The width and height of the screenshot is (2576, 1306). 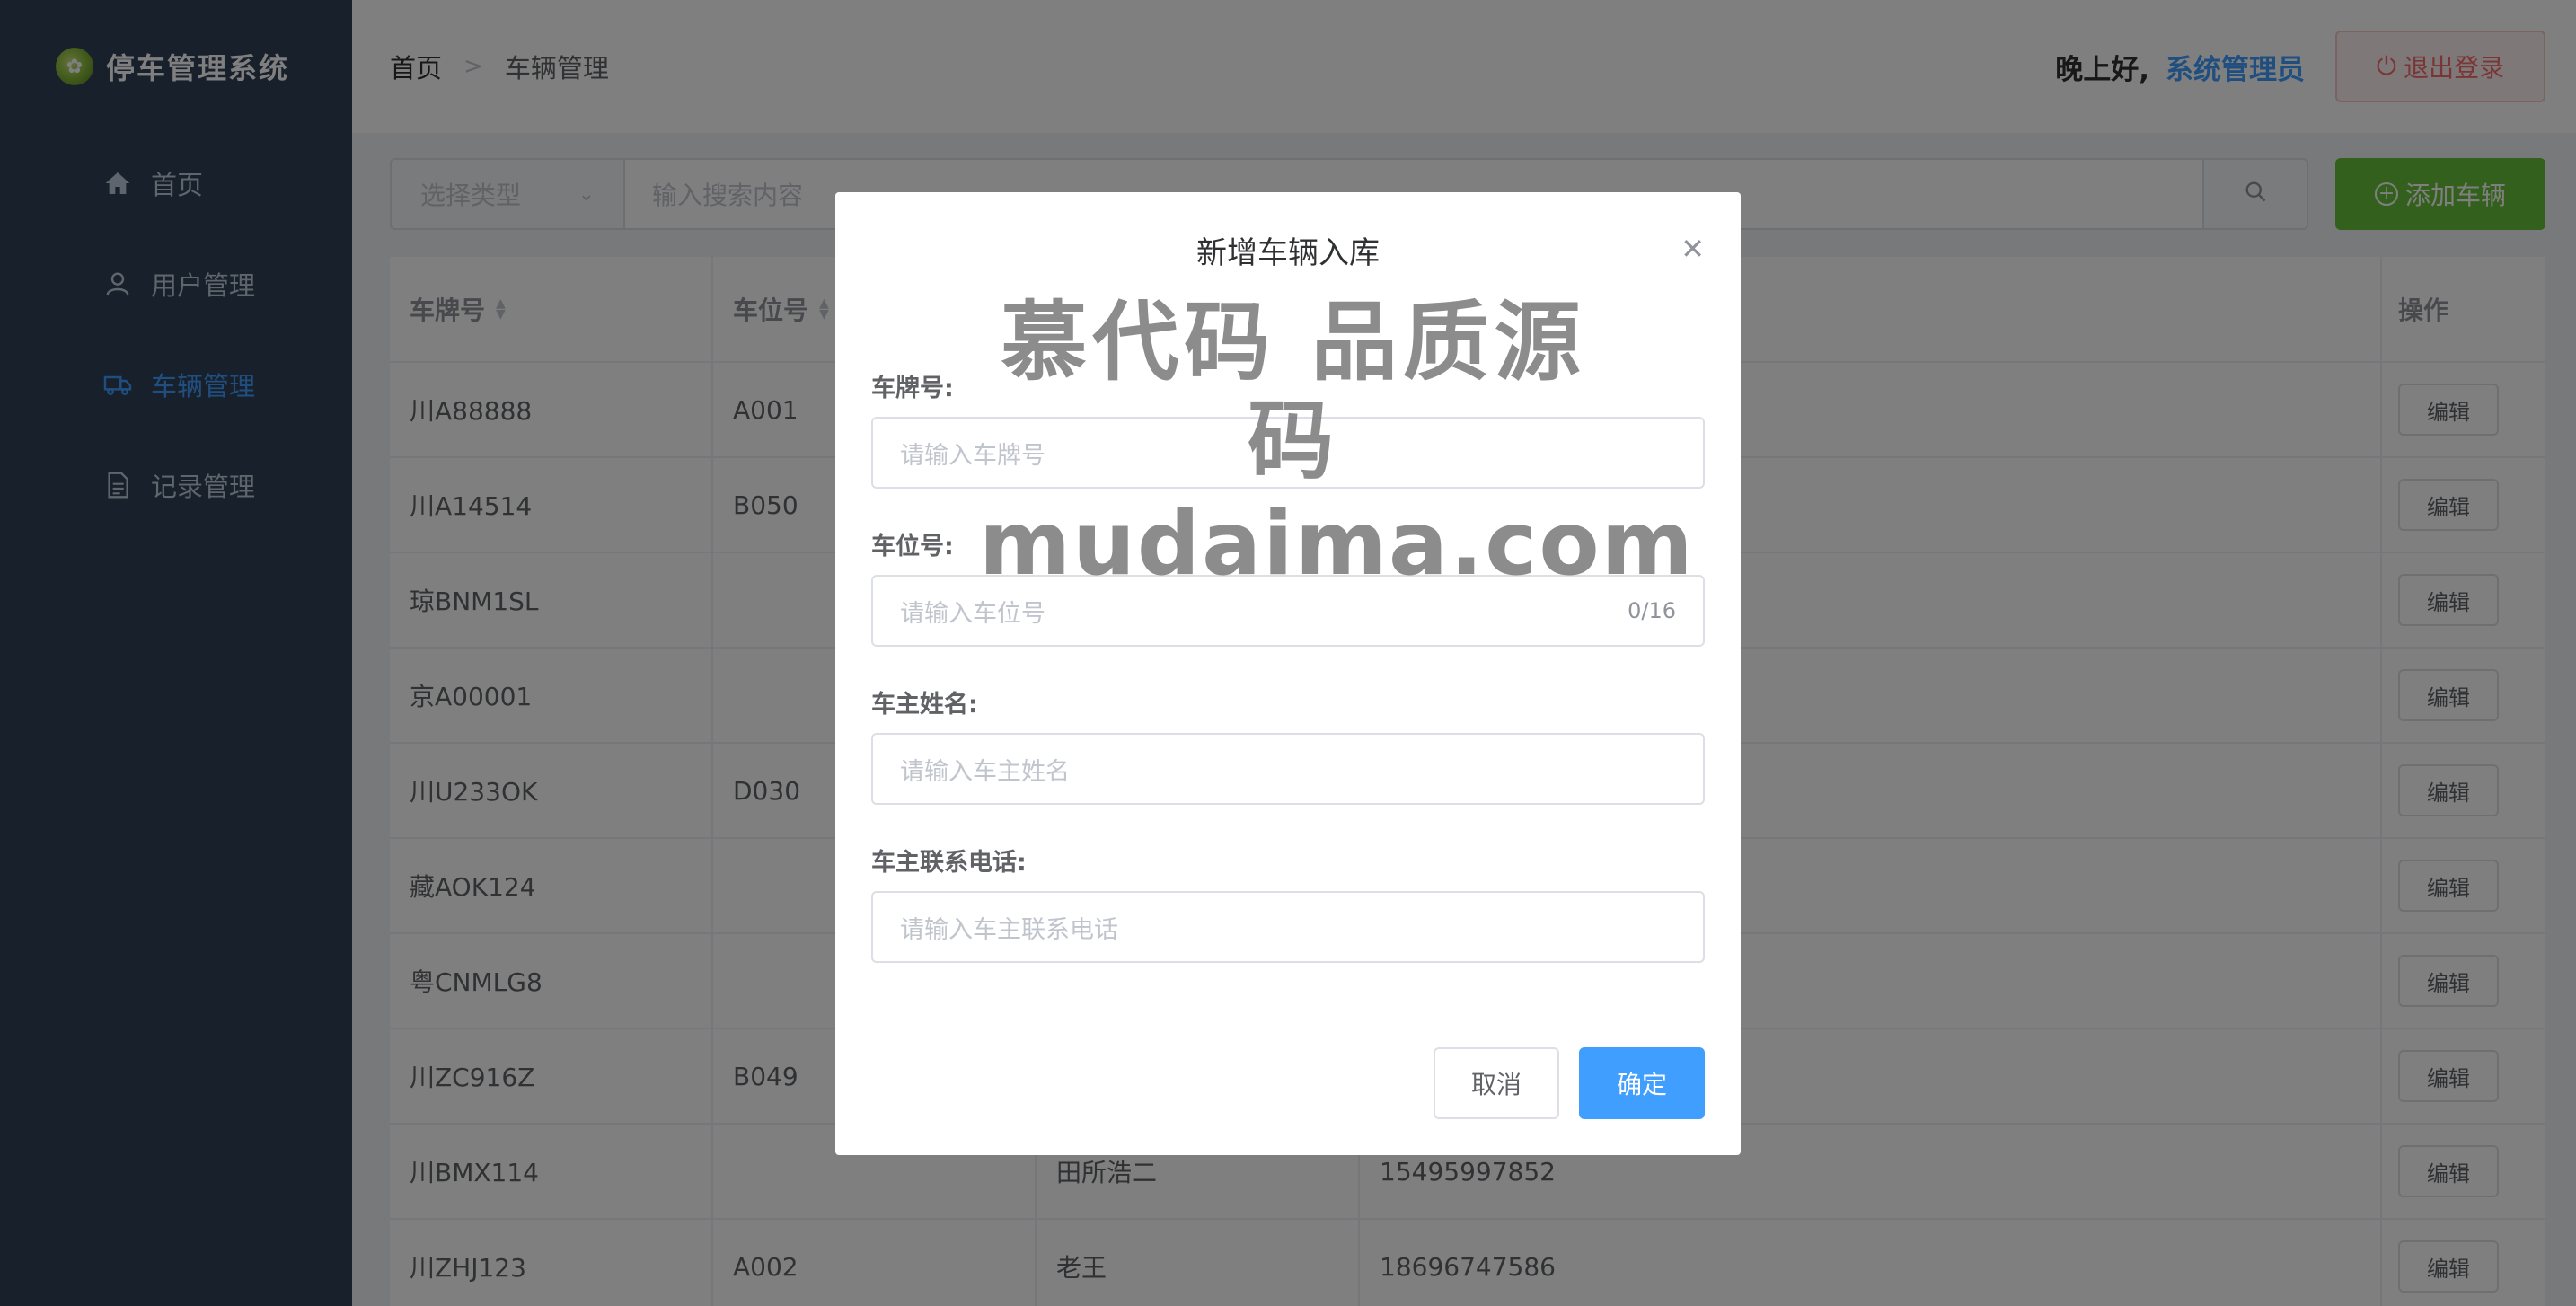 I want to click on owner-phone-input: 请输入车主联系电话, so click(x=1288, y=927).